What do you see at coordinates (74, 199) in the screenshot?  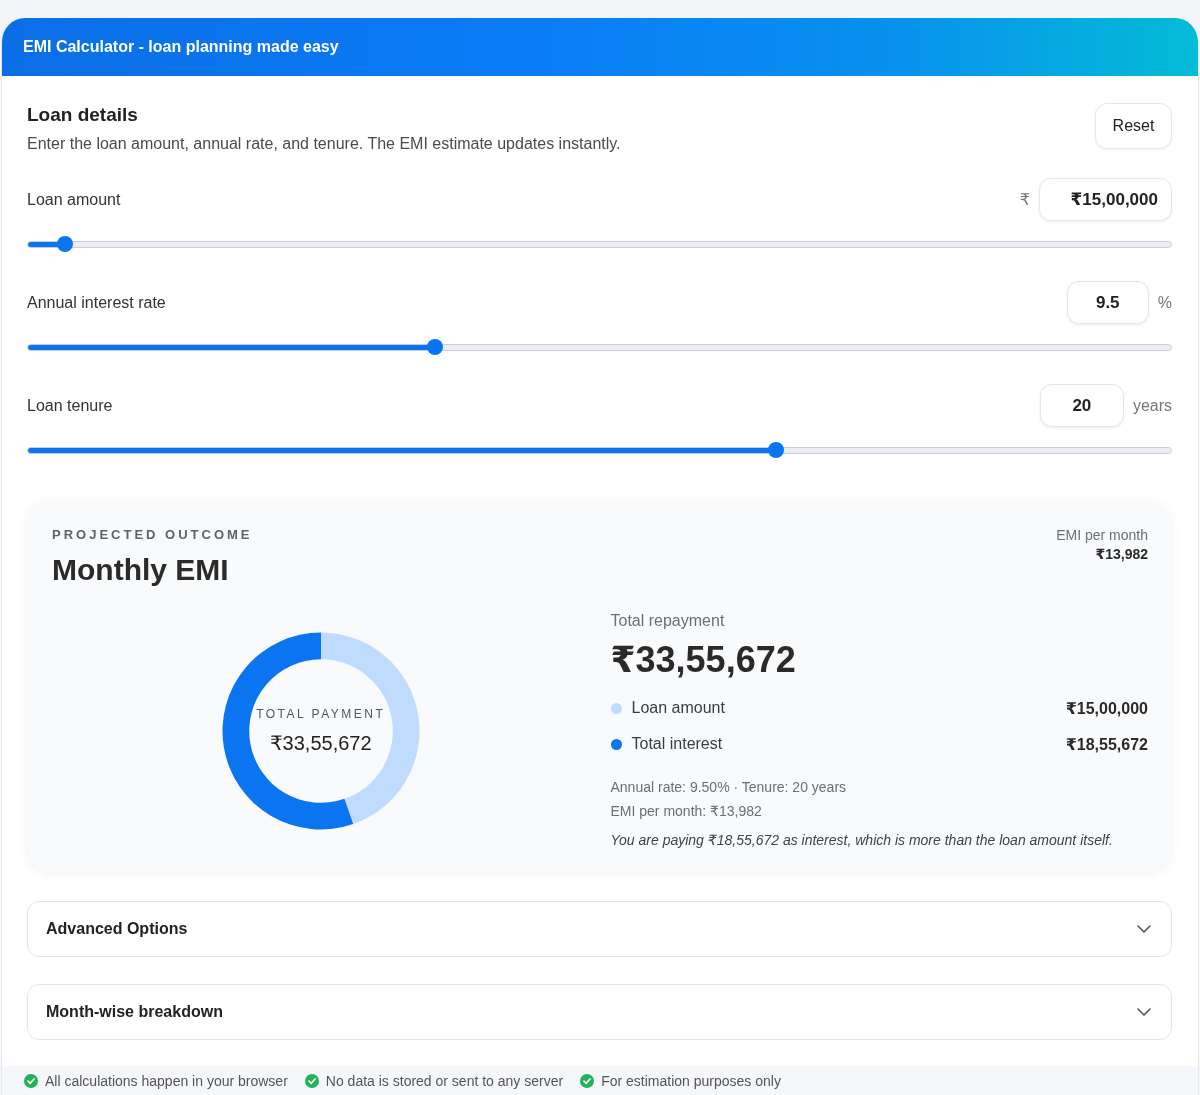 I see `field-label: Loan amount` at bounding box center [74, 199].